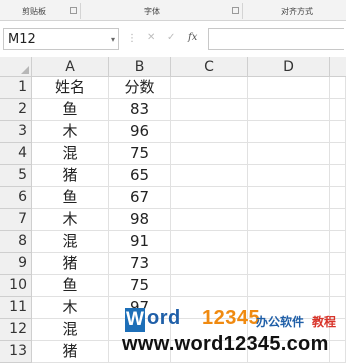  Describe the element at coordinates (70, 88) in the screenshot. I see `cell-a1: 姓名` at that location.